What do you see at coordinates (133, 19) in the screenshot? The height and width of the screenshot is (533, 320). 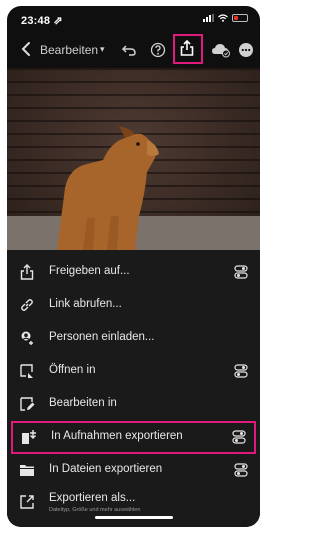 I see `status-bar: 23:48 ⇗` at bounding box center [133, 19].